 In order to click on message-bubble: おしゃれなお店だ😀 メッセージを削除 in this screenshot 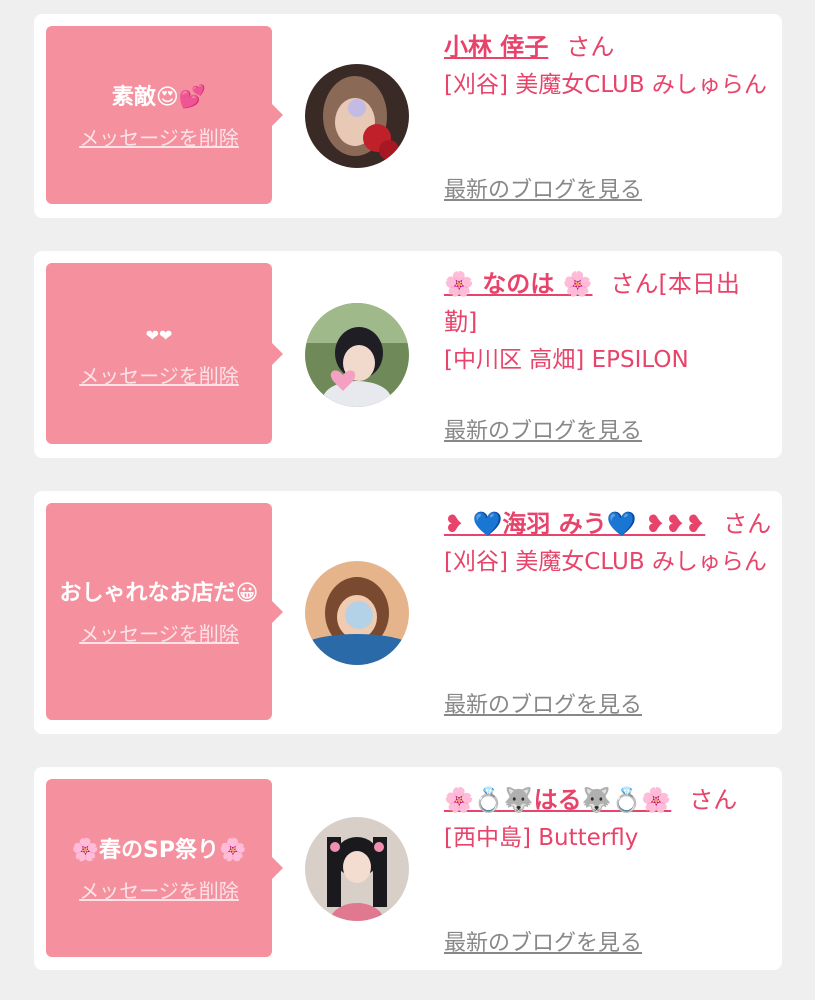, I will do `click(164, 611)`.